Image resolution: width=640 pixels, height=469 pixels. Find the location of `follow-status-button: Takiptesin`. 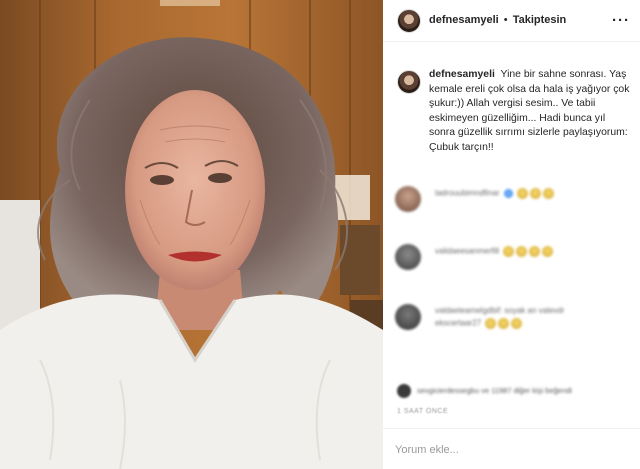

follow-status-button: Takiptesin is located at coordinates (540, 20).